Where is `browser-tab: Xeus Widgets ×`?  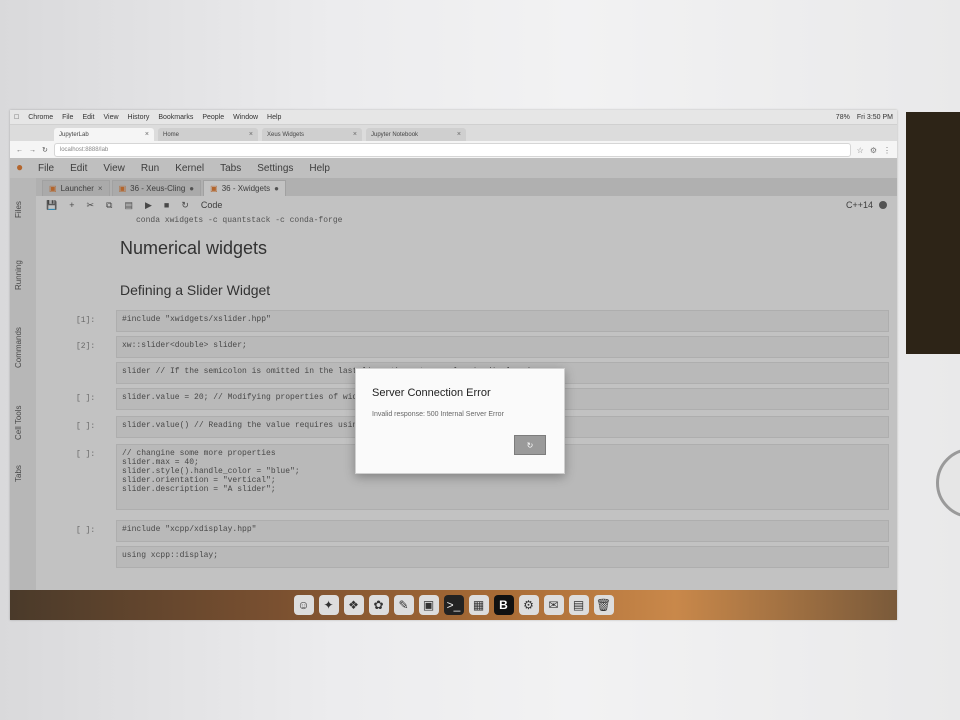 browser-tab: Xeus Widgets × is located at coordinates (312, 134).